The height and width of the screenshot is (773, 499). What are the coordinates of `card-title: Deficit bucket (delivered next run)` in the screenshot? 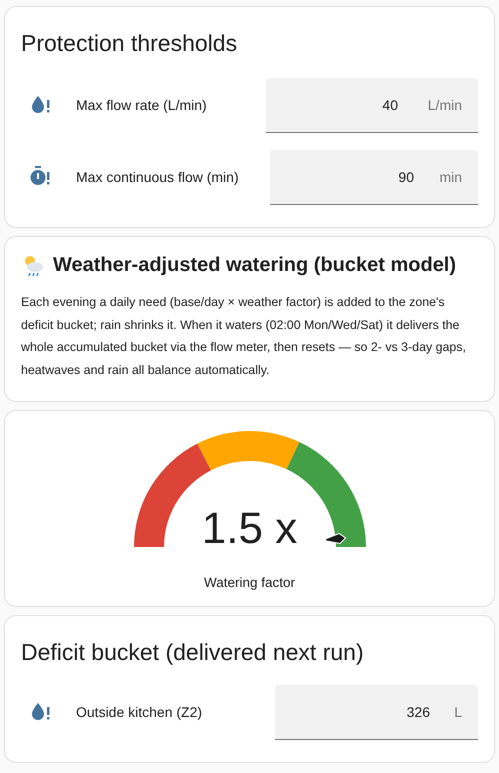 It's located at (193, 652).